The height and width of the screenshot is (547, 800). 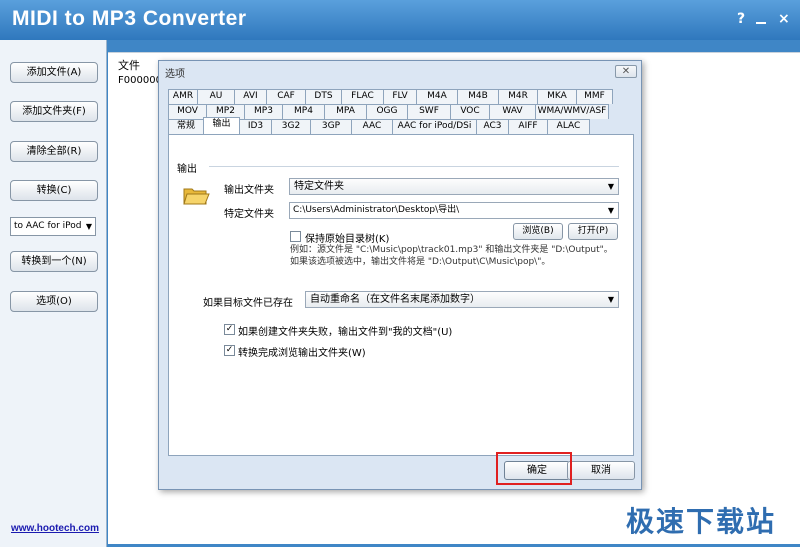 What do you see at coordinates (250, 96) in the screenshot?
I see `tab-avi: AVI` at bounding box center [250, 96].